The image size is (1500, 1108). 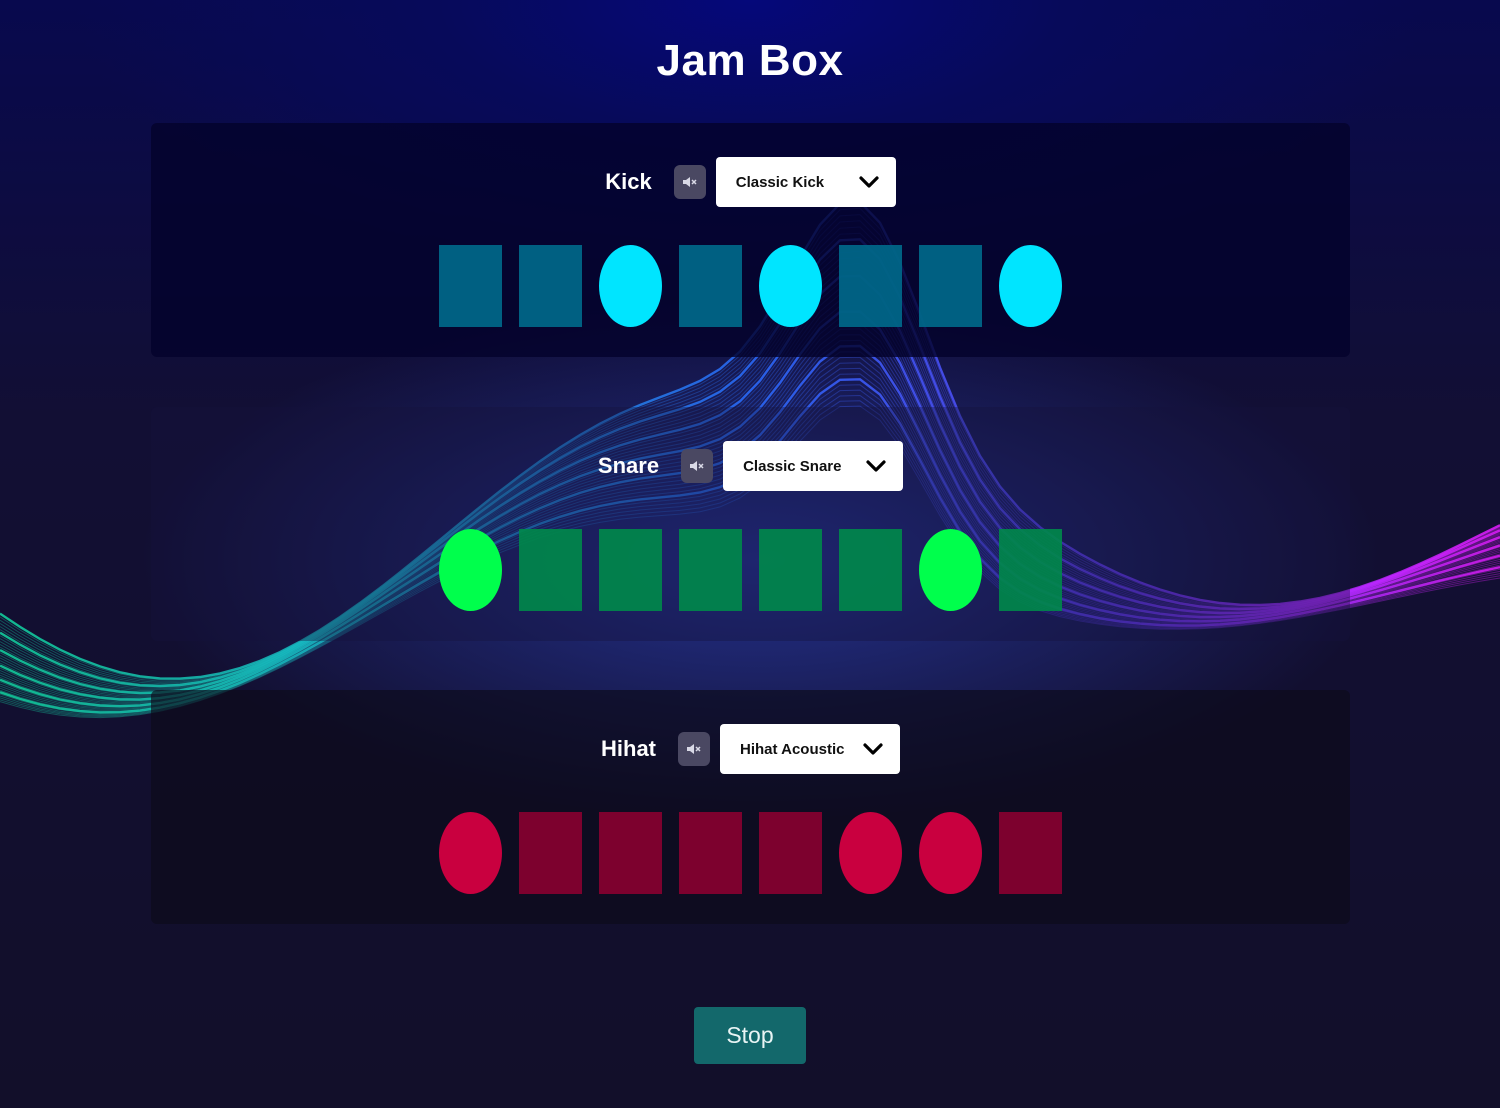 I want to click on track-header: Hihat Hihat Acoustic, so click(x=750, y=749).